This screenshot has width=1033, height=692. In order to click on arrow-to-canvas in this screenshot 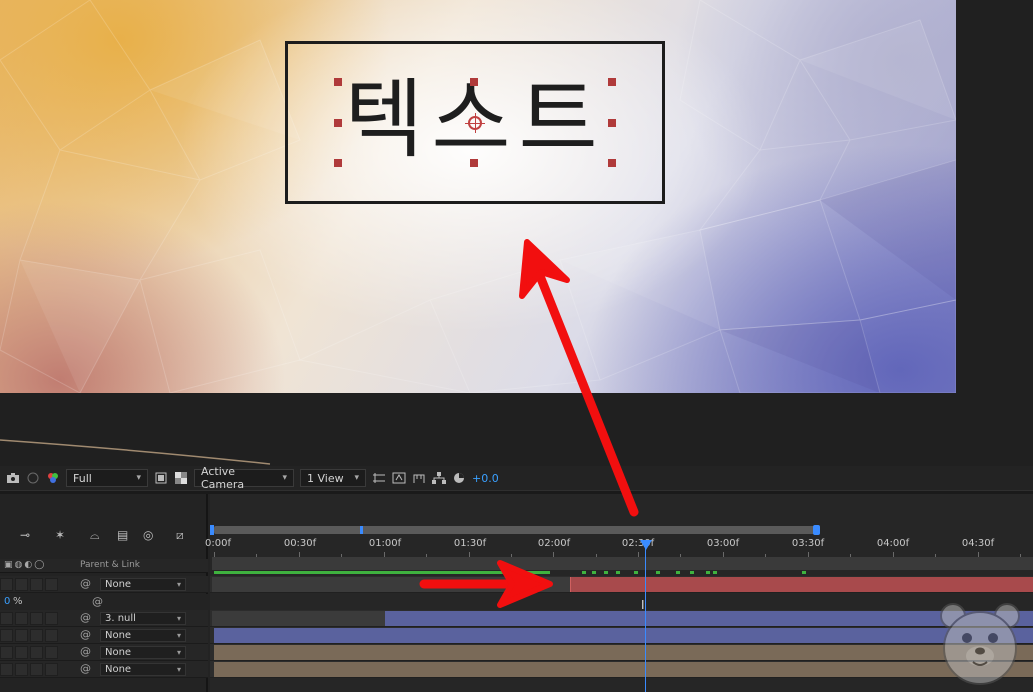, I will do `click(579, 378)`.